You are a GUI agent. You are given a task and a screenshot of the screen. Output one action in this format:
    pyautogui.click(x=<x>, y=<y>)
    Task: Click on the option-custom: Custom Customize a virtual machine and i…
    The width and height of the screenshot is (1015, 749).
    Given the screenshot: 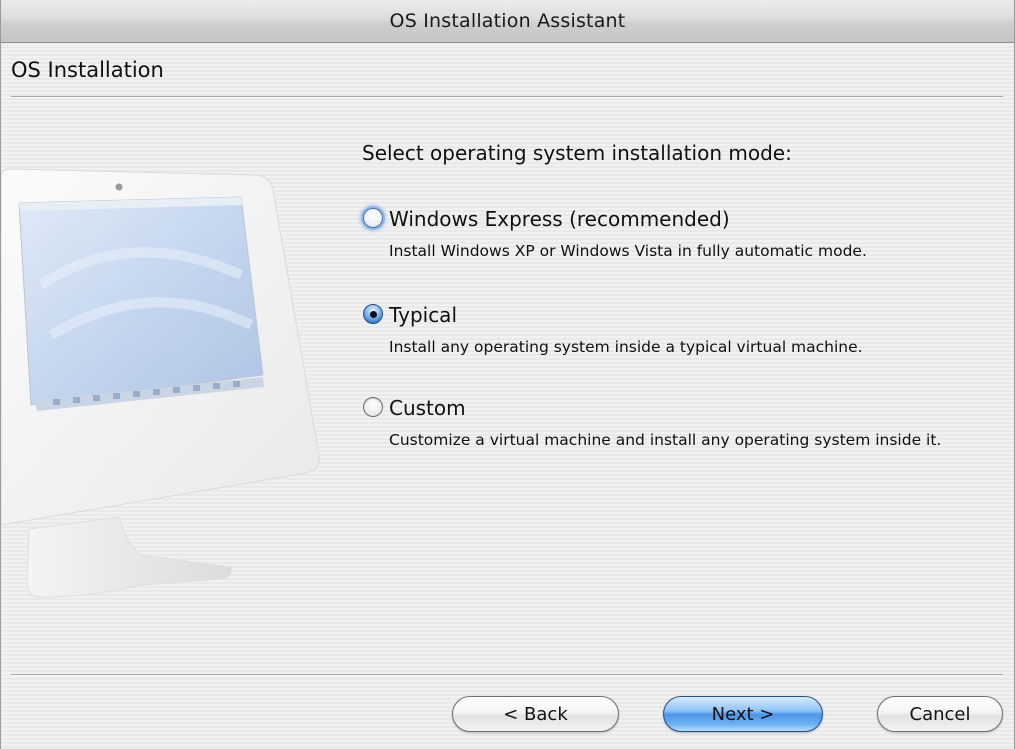 What is the action you would take?
    pyautogui.click(x=681, y=423)
    